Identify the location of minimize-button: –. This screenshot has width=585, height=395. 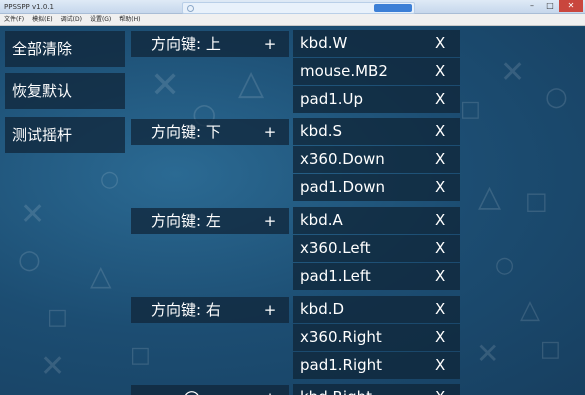
(532, 6).